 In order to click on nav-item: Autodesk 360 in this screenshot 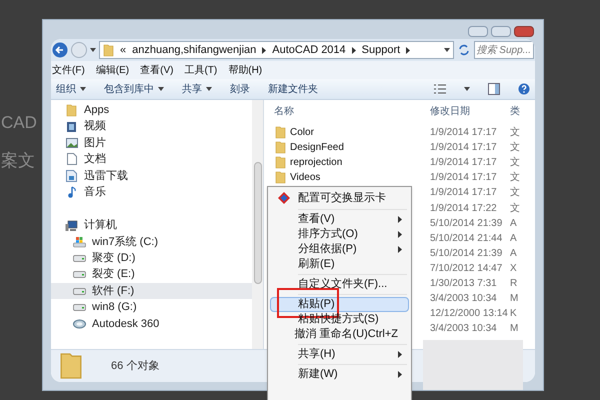, I will do `click(151, 324)`.